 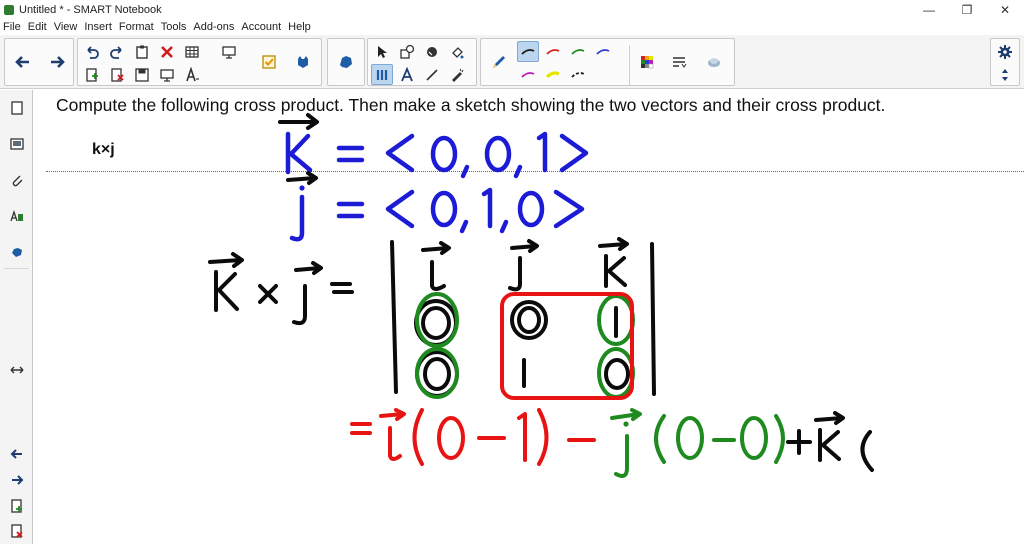 I want to click on attachments-icon, so click(x=17, y=180).